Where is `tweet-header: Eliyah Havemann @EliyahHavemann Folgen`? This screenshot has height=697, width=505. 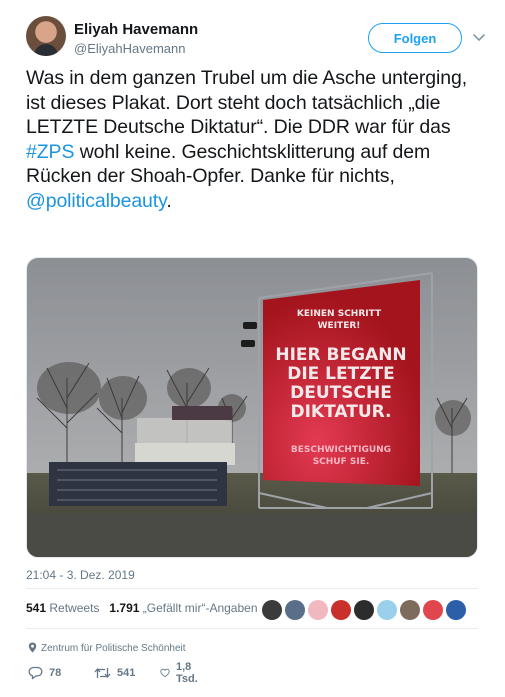 tweet-header: Eliyah Havemann @EliyahHavemann Folgen is located at coordinates (256, 38).